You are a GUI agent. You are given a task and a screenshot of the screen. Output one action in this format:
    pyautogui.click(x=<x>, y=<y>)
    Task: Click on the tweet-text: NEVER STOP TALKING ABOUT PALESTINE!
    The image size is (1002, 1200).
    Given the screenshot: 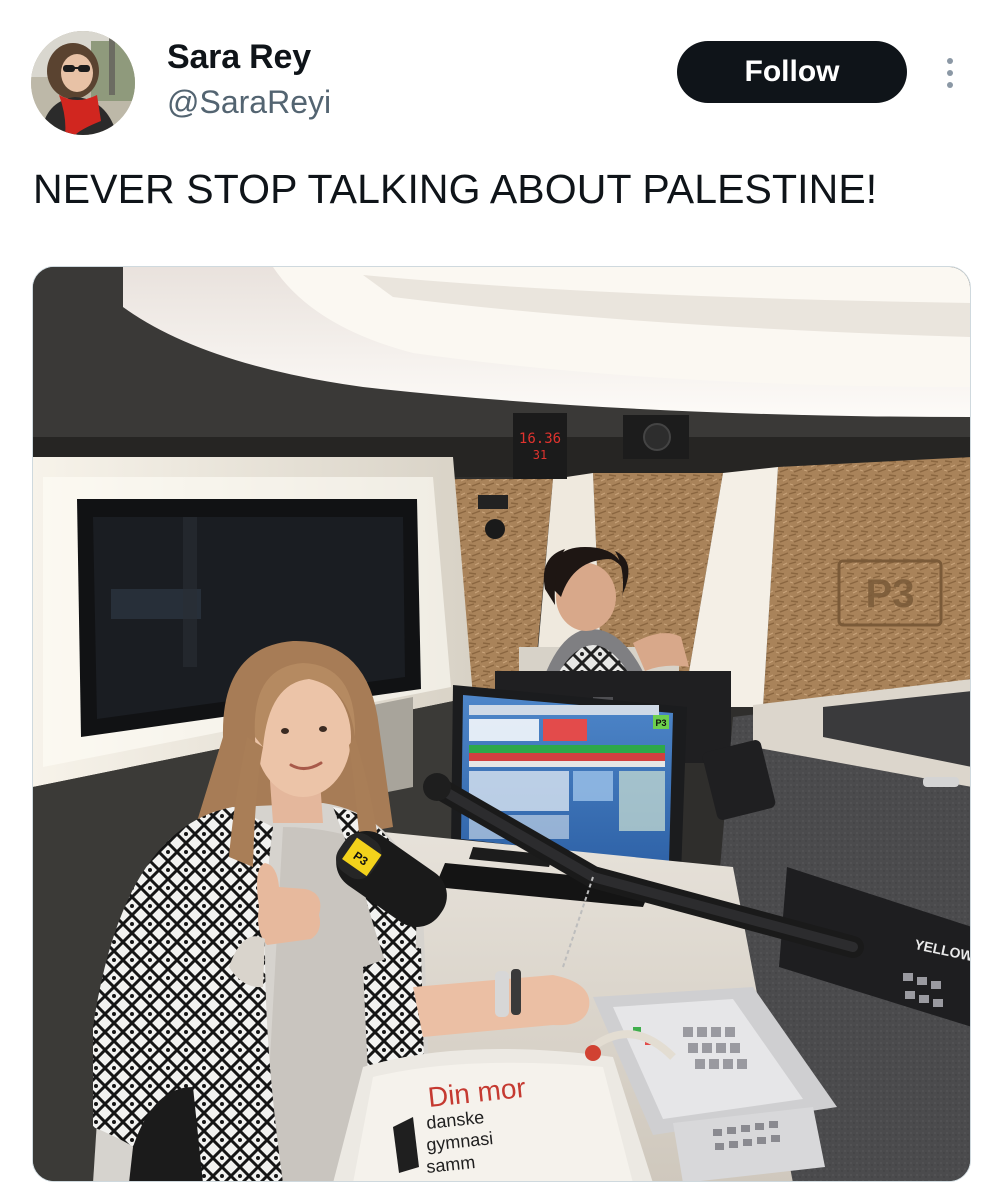 What is the action you would take?
    pyautogui.click(x=455, y=189)
    